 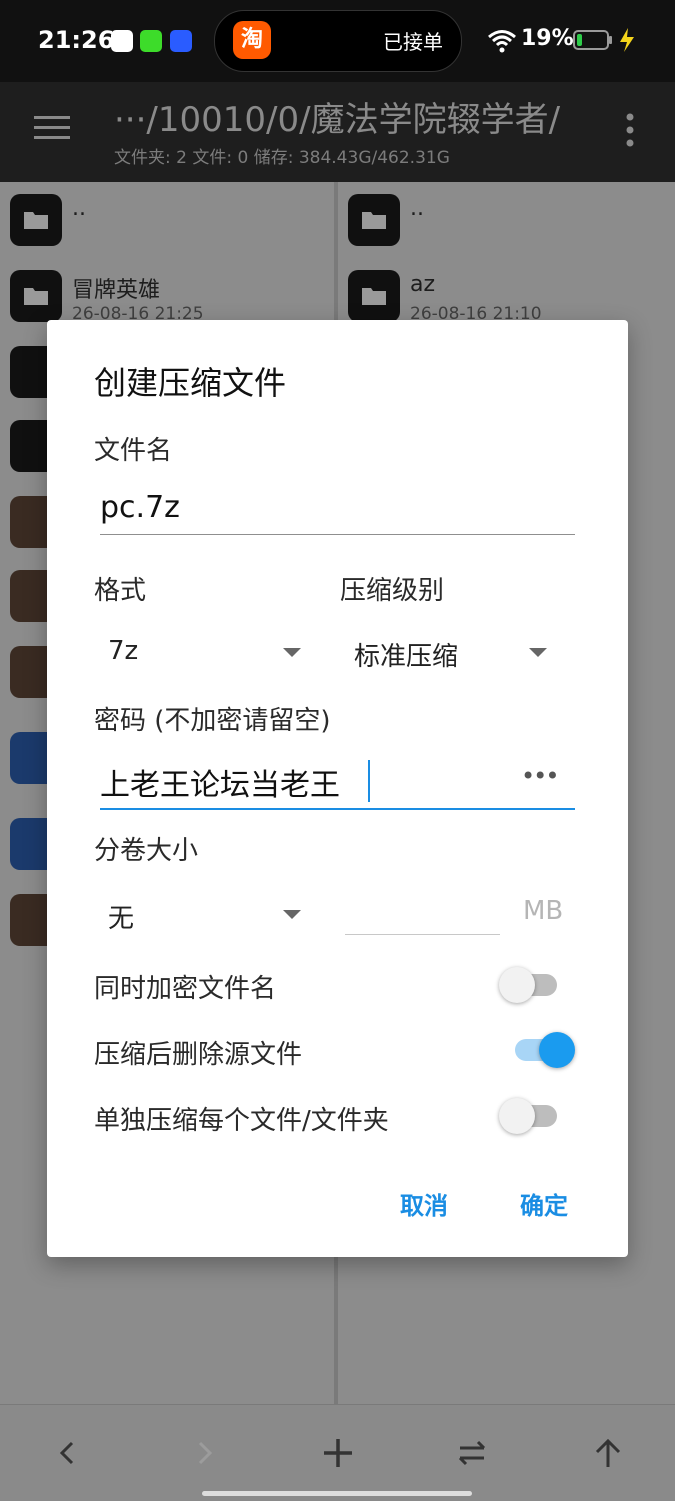 What do you see at coordinates (133, 451) in the screenshot?
I see `filename-label: 文件名` at bounding box center [133, 451].